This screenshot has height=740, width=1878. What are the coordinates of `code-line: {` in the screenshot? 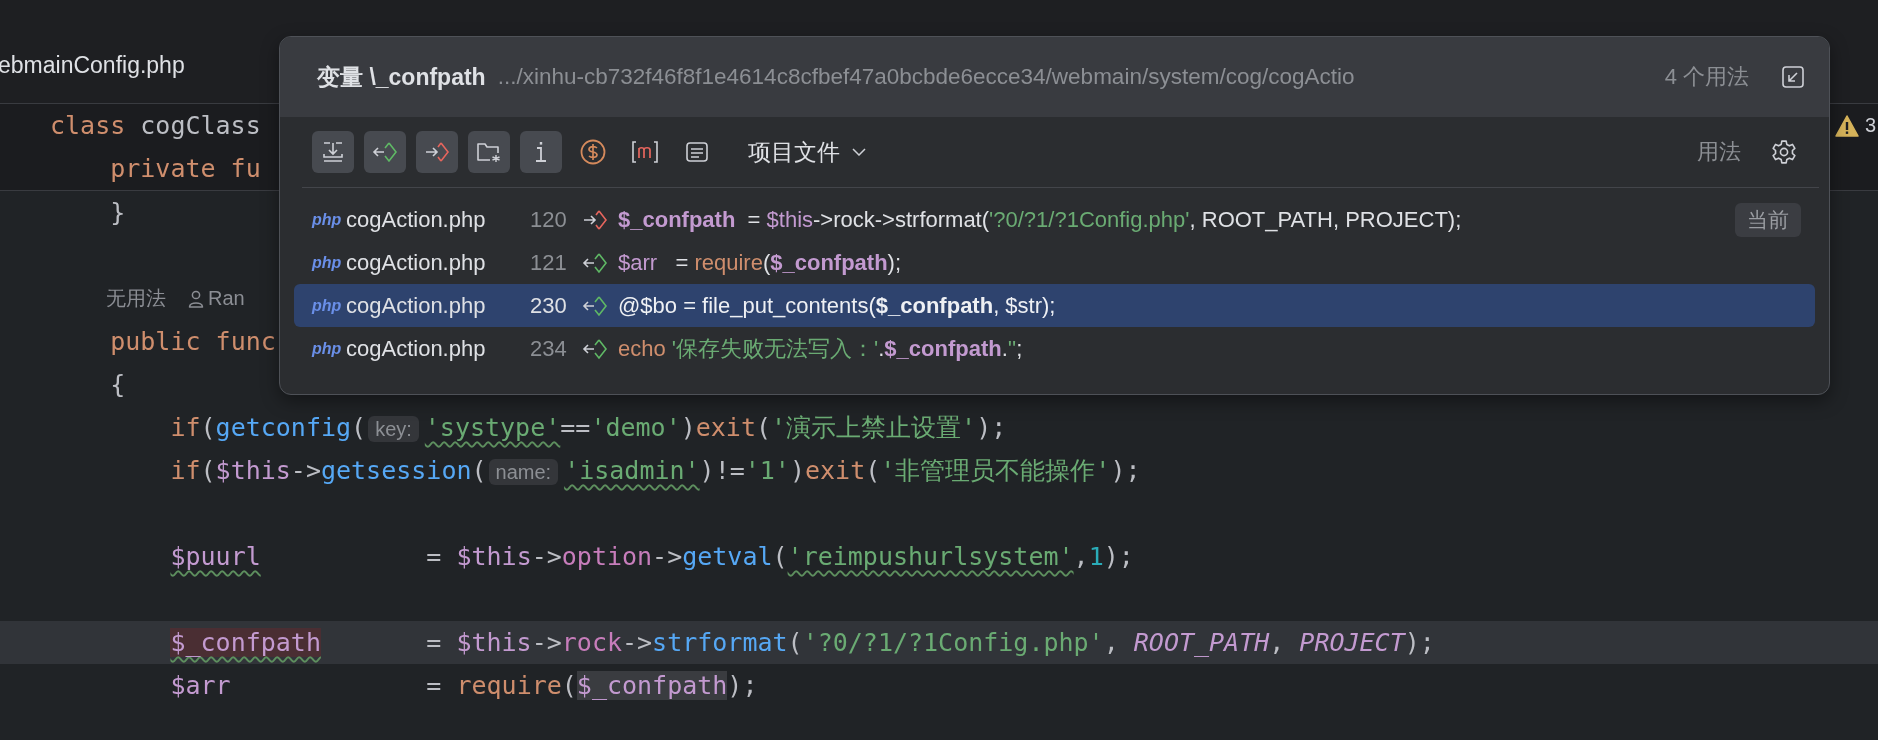 It's located at (117, 384).